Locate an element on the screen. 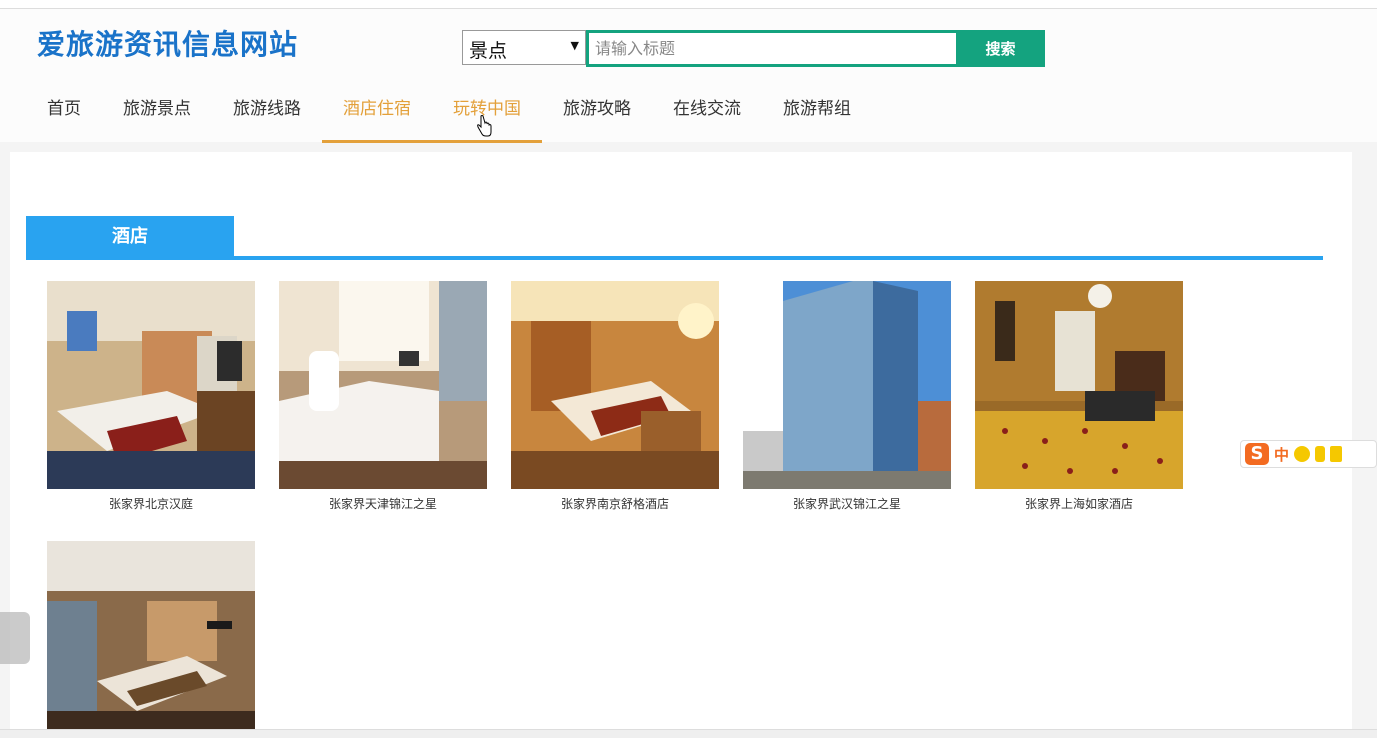 The image size is (1377, 738). keyboard-icon is located at coordinates (1336, 454).